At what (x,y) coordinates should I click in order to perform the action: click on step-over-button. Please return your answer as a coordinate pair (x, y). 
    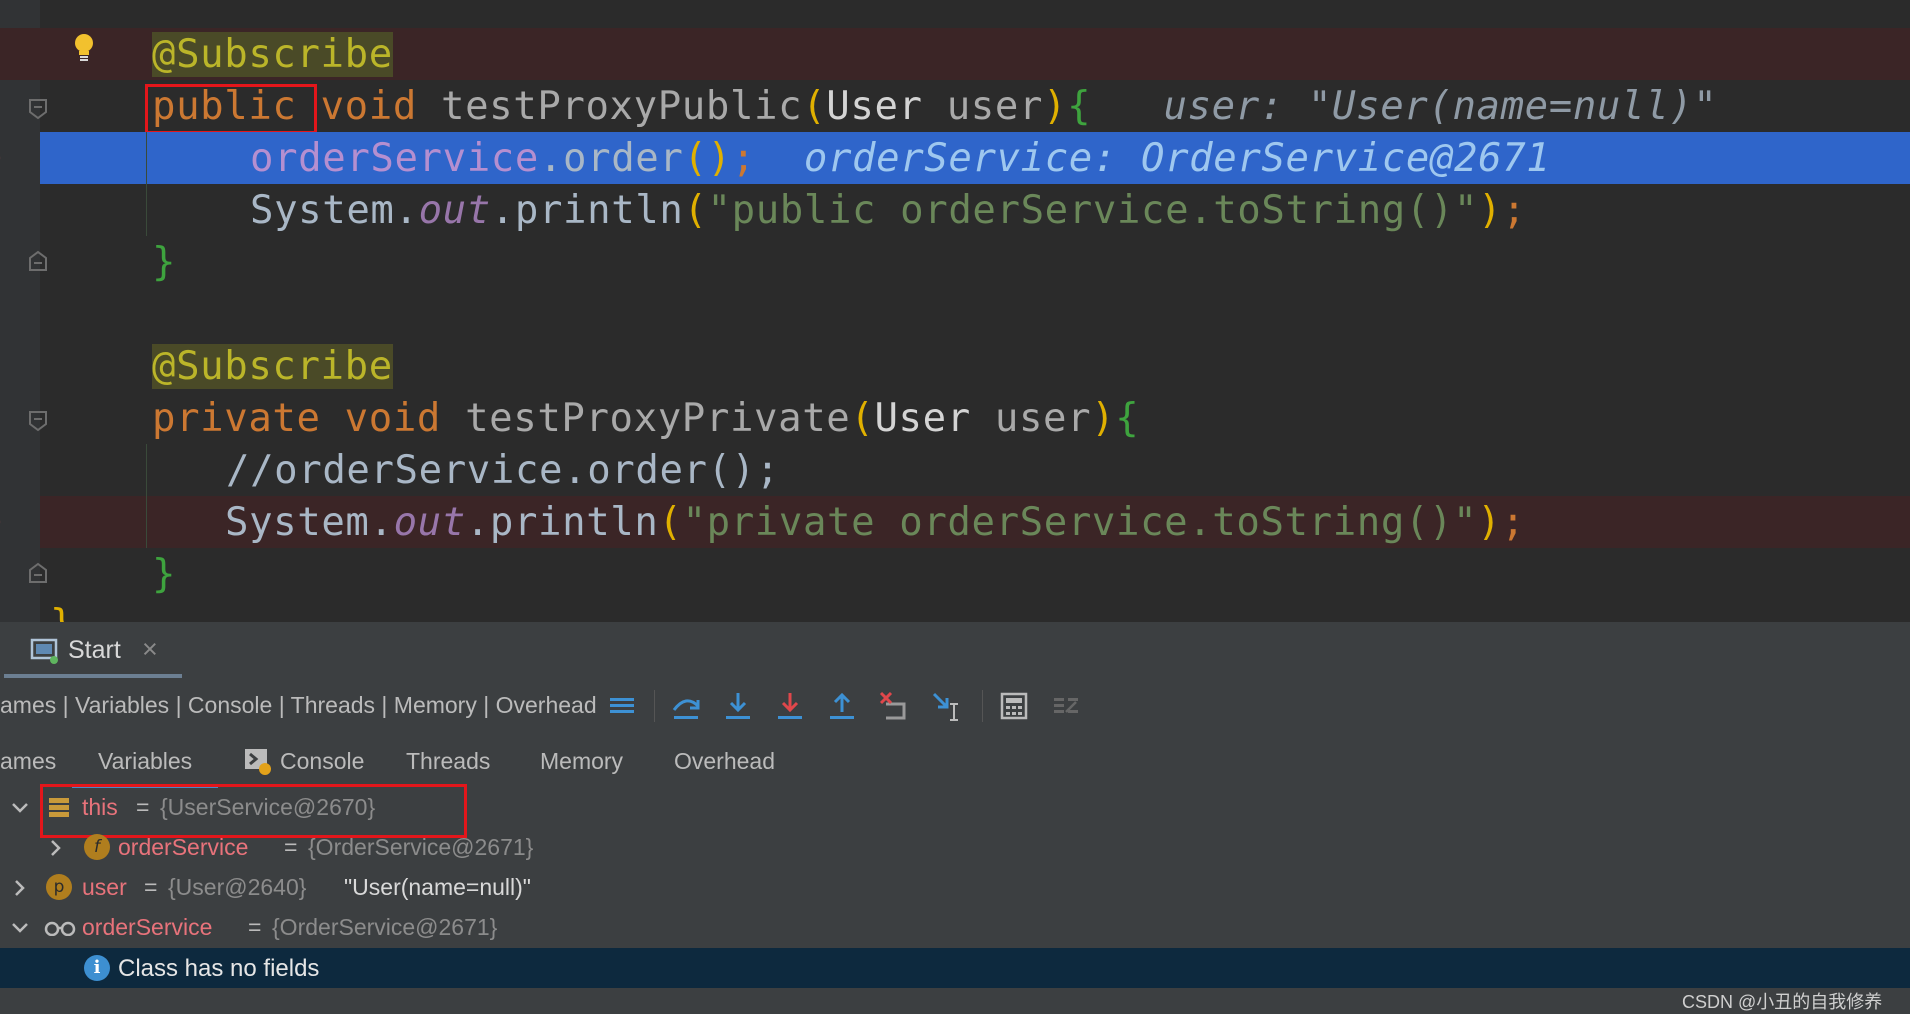
    Looking at the image, I should click on (686, 706).